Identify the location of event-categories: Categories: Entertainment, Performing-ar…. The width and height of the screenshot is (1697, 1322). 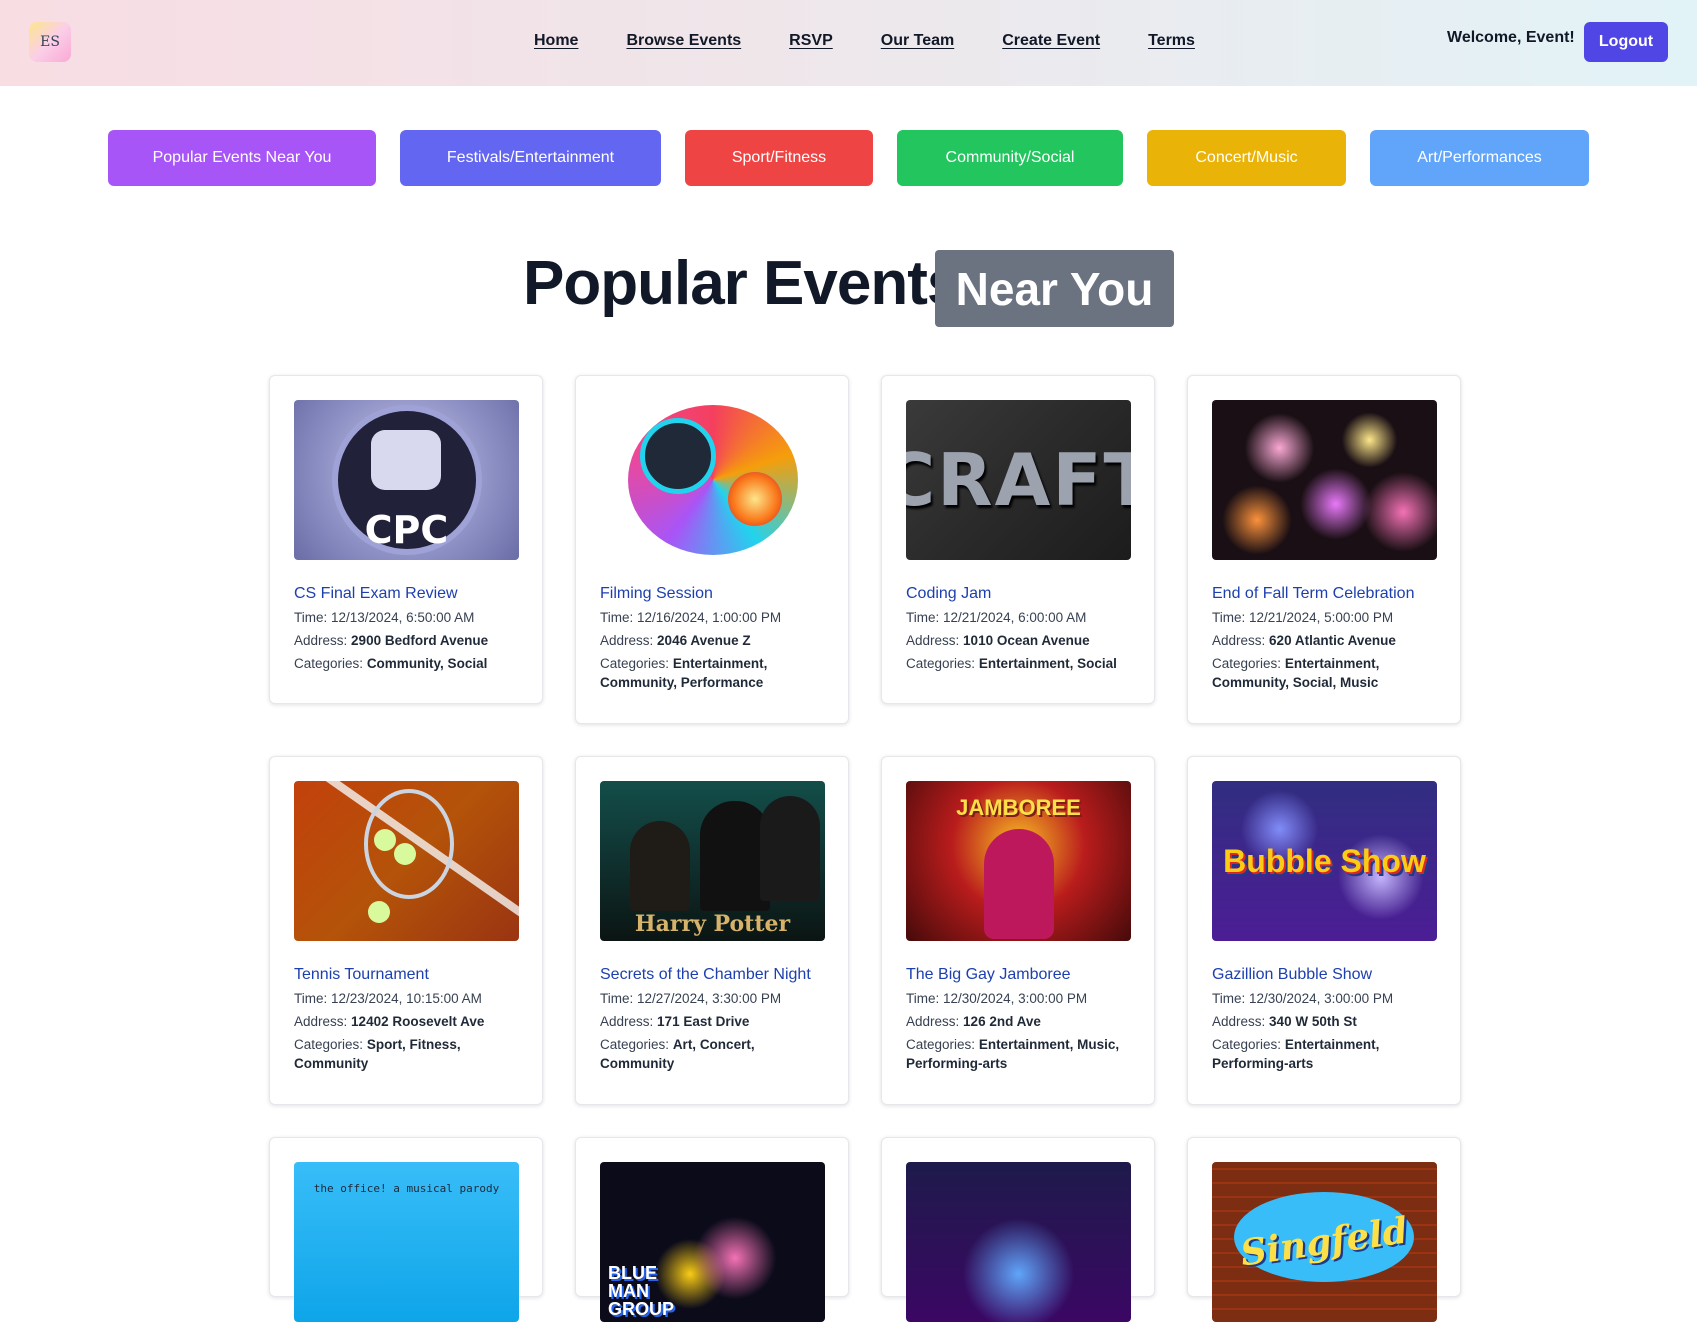
(1296, 1054).